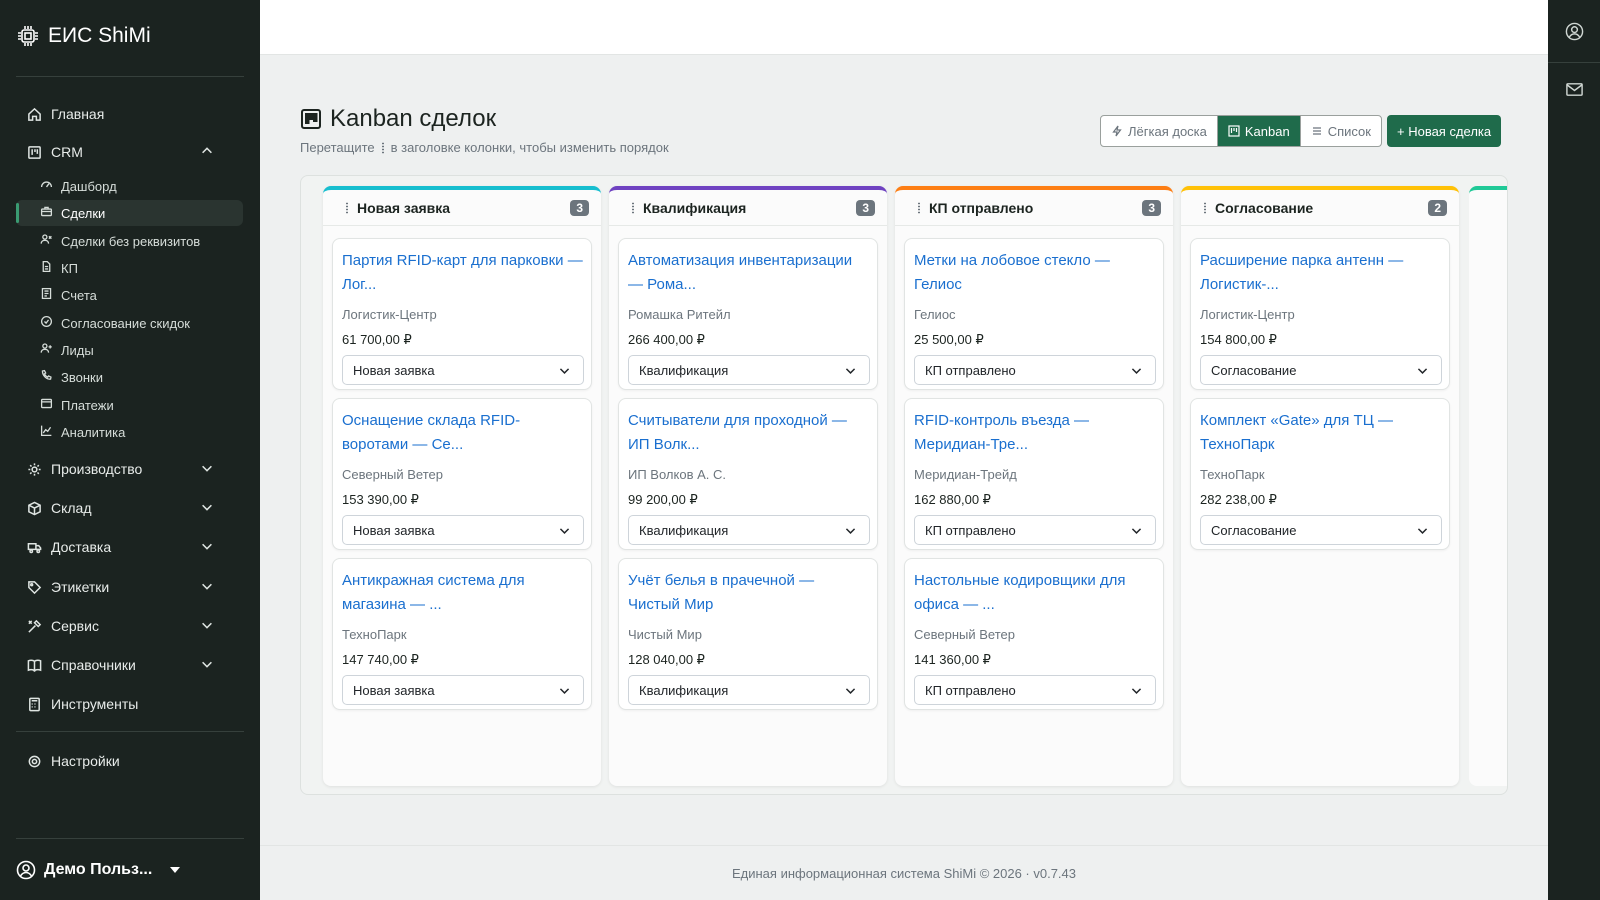 The image size is (1600, 900). What do you see at coordinates (1247, 314) in the screenshot?
I see `deal-client: Логистик-Центр` at bounding box center [1247, 314].